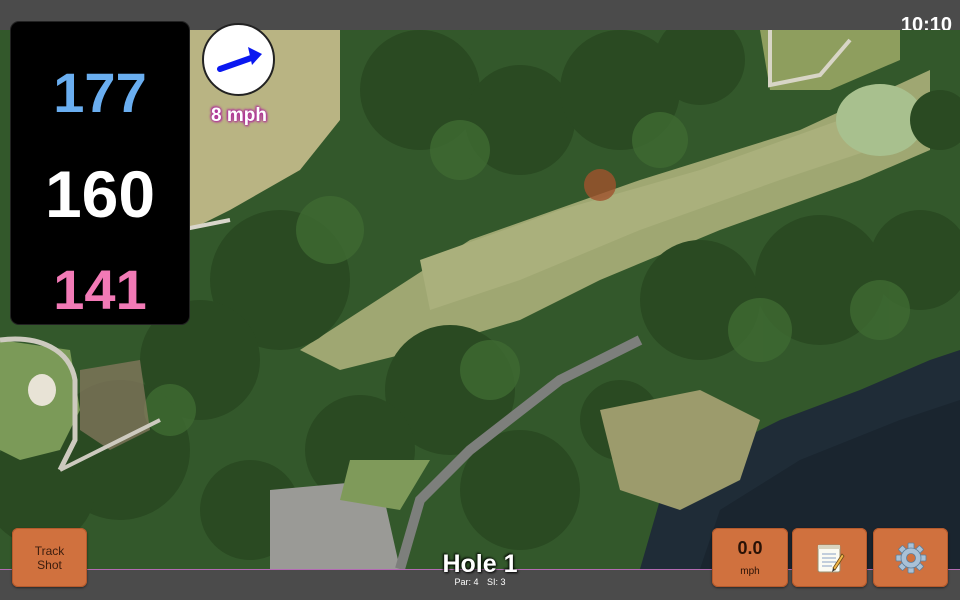 Image resolution: width=960 pixels, height=600 pixels. I want to click on wind-direction-indicator, so click(238, 59).